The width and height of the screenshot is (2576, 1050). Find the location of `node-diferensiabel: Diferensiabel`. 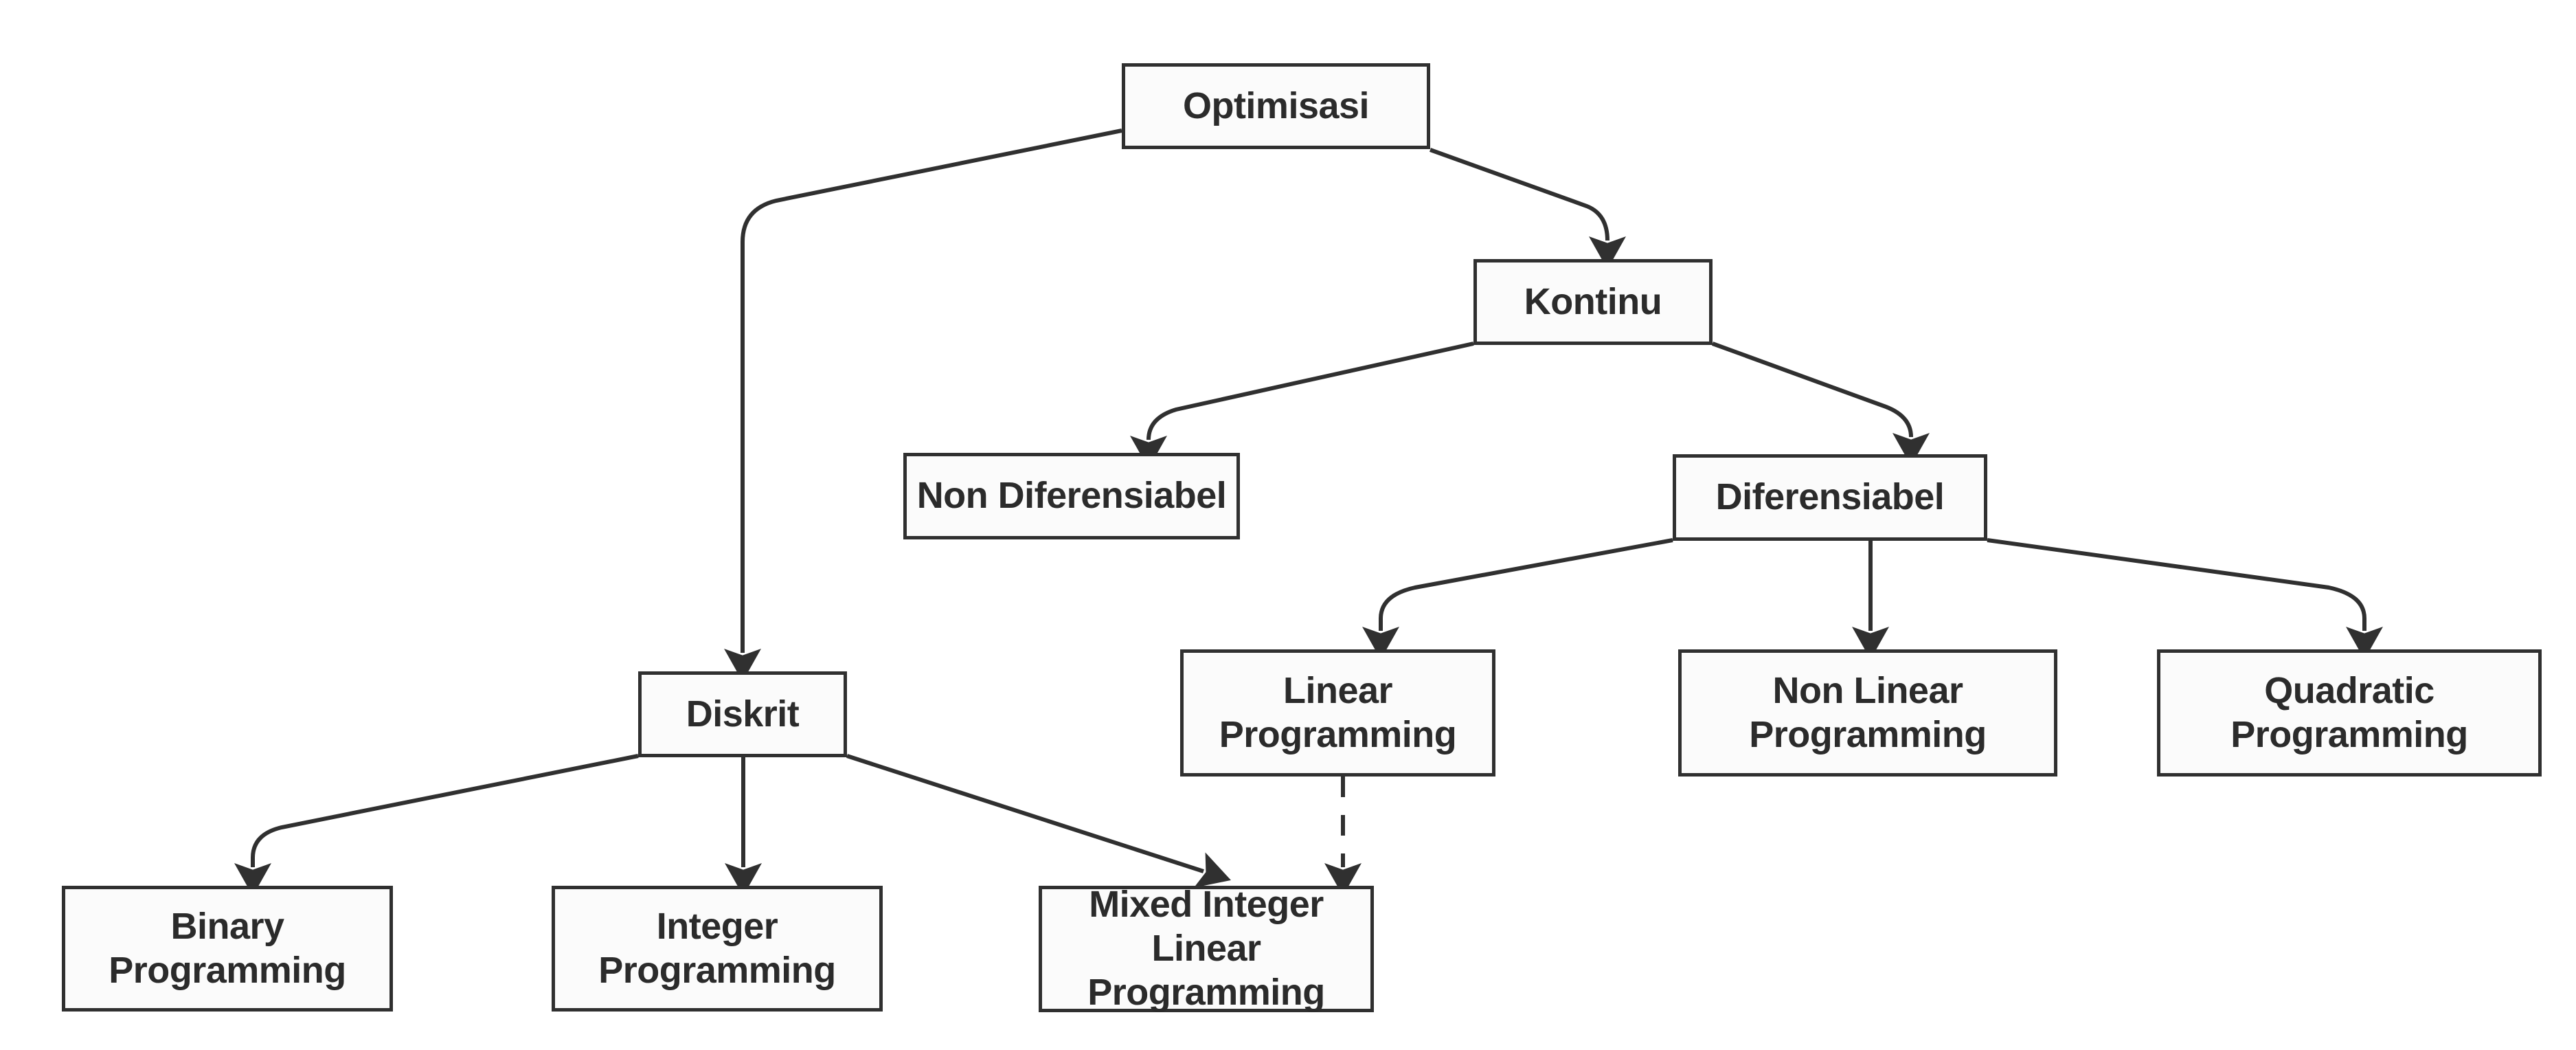

node-diferensiabel: Diferensiabel is located at coordinates (1830, 497).